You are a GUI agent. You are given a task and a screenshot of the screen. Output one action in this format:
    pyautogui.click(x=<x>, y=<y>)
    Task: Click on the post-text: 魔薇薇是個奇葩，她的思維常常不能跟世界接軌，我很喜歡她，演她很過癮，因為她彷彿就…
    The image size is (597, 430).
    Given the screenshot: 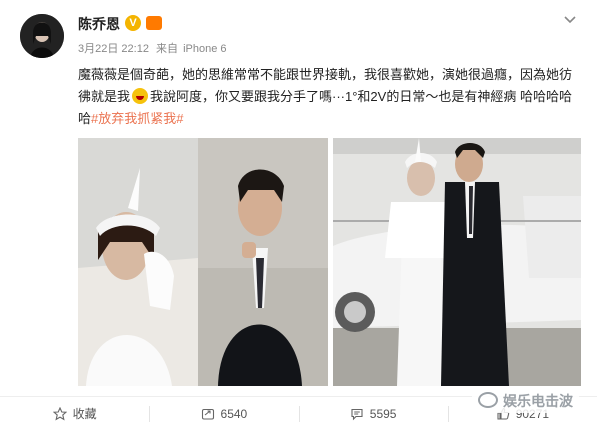 What is the action you would take?
    pyautogui.click(x=328, y=97)
    